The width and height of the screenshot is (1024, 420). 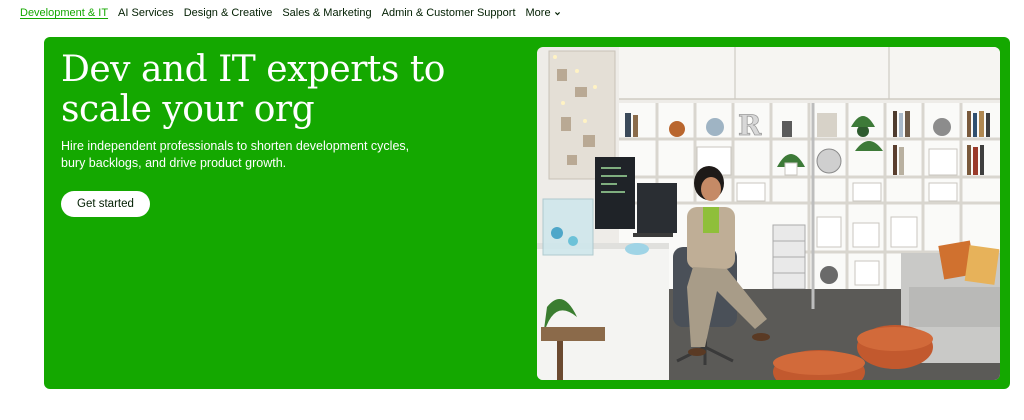 I want to click on nav-item-ai-services: AI Services, so click(x=146, y=13).